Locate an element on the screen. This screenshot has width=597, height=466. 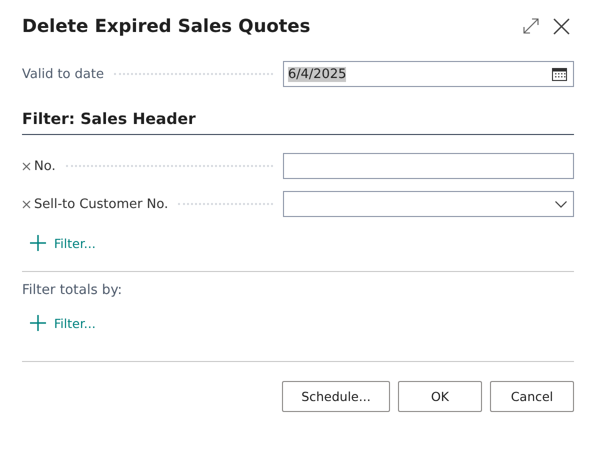
section-label: Filter totals by: is located at coordinates (73, 290).